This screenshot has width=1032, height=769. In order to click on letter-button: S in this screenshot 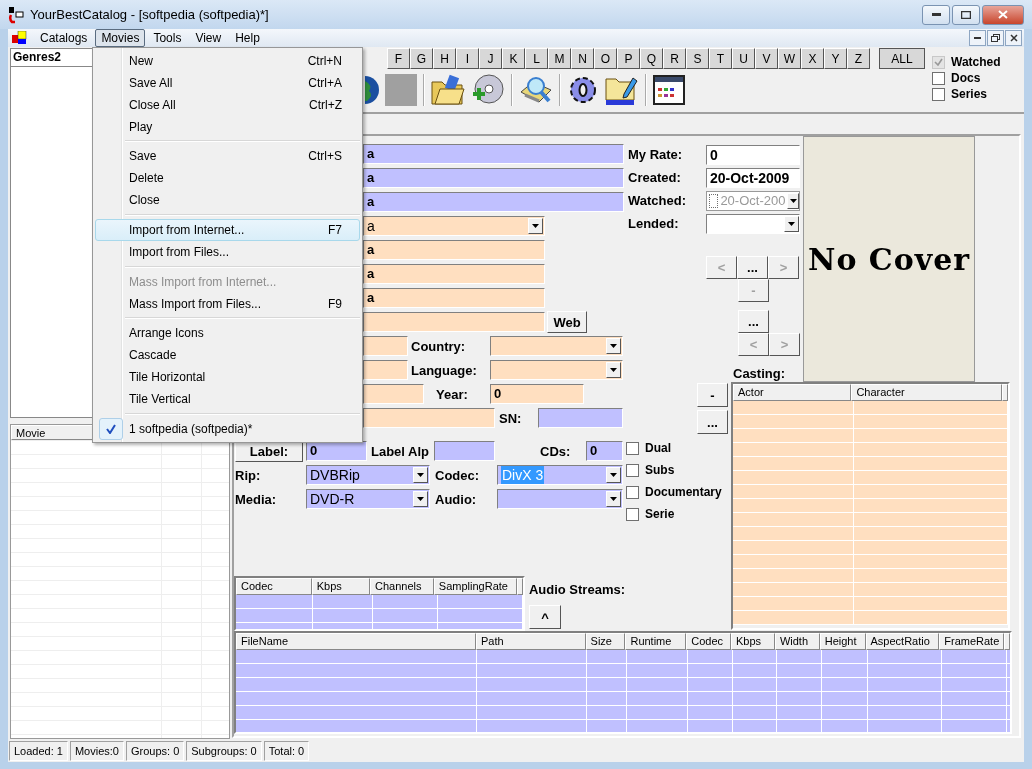, I will do `click(697, 58)`.